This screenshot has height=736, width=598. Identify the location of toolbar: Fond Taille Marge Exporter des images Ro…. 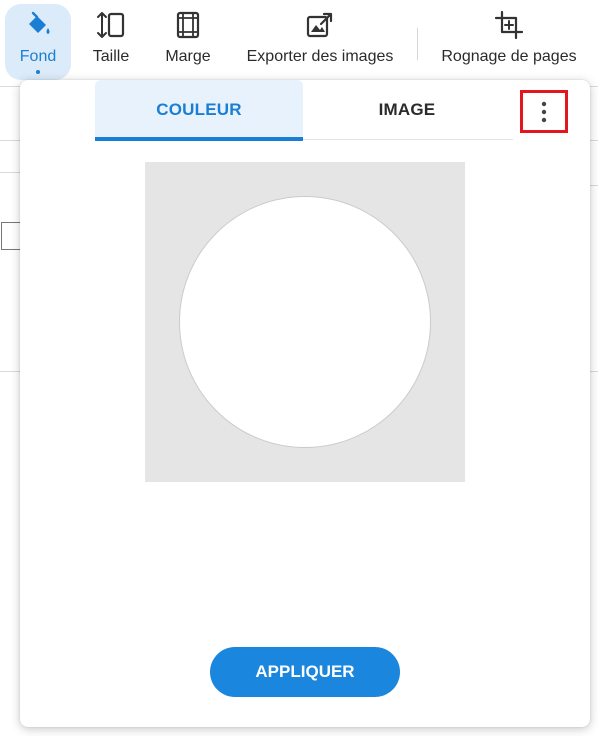
(299, 43).